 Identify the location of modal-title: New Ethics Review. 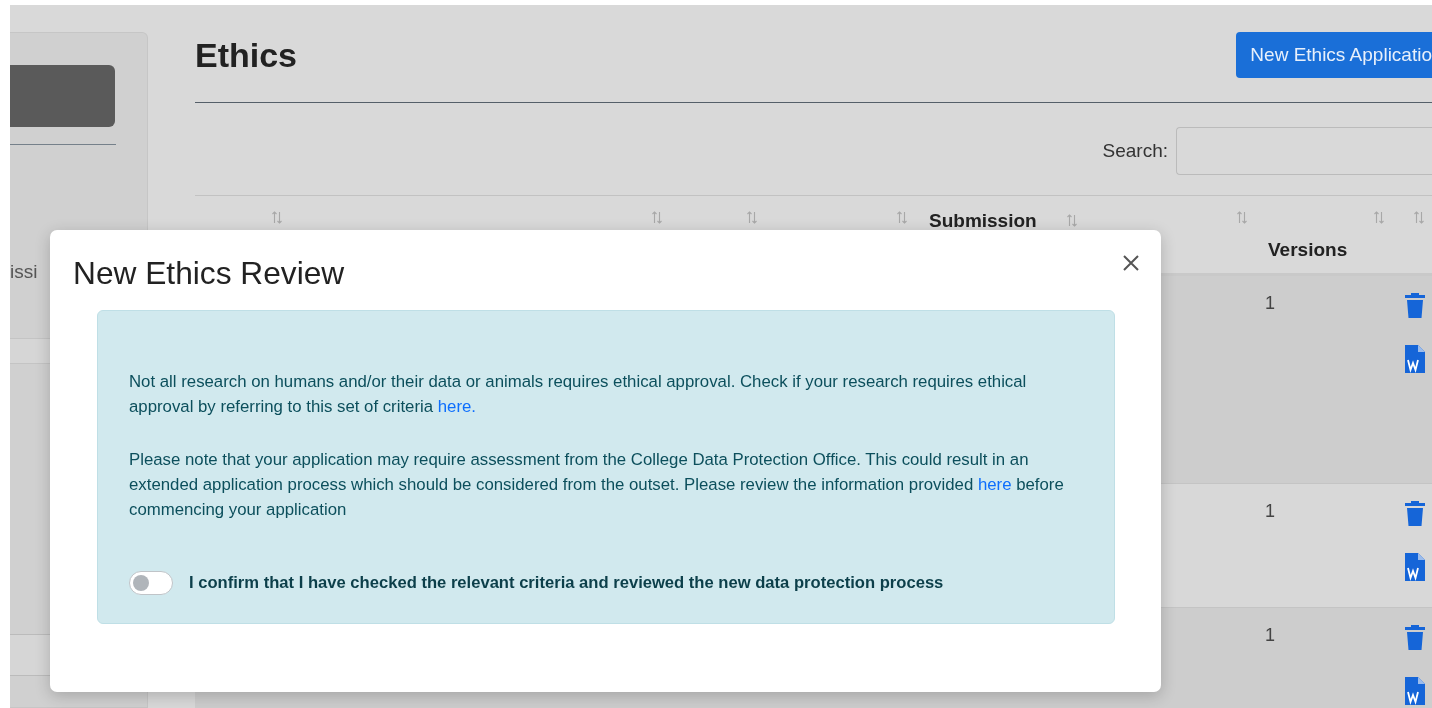
(209, 273).